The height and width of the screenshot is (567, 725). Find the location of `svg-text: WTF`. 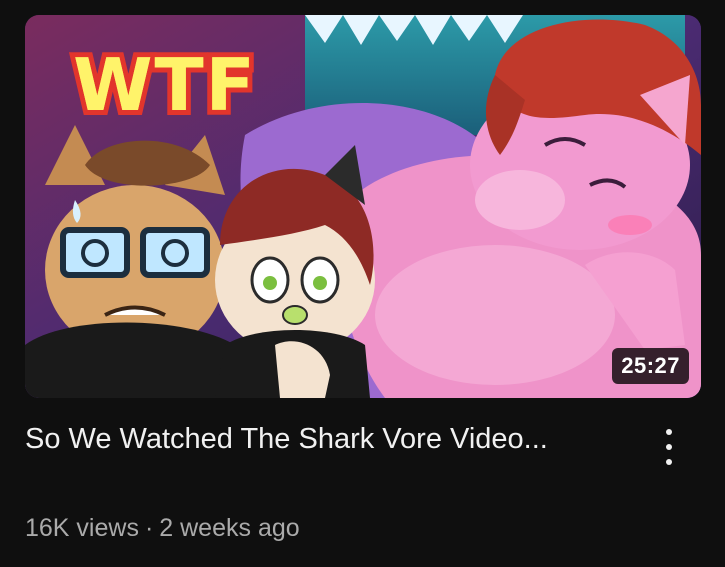

svg-text: WTF is located at coordinates (165, 85).